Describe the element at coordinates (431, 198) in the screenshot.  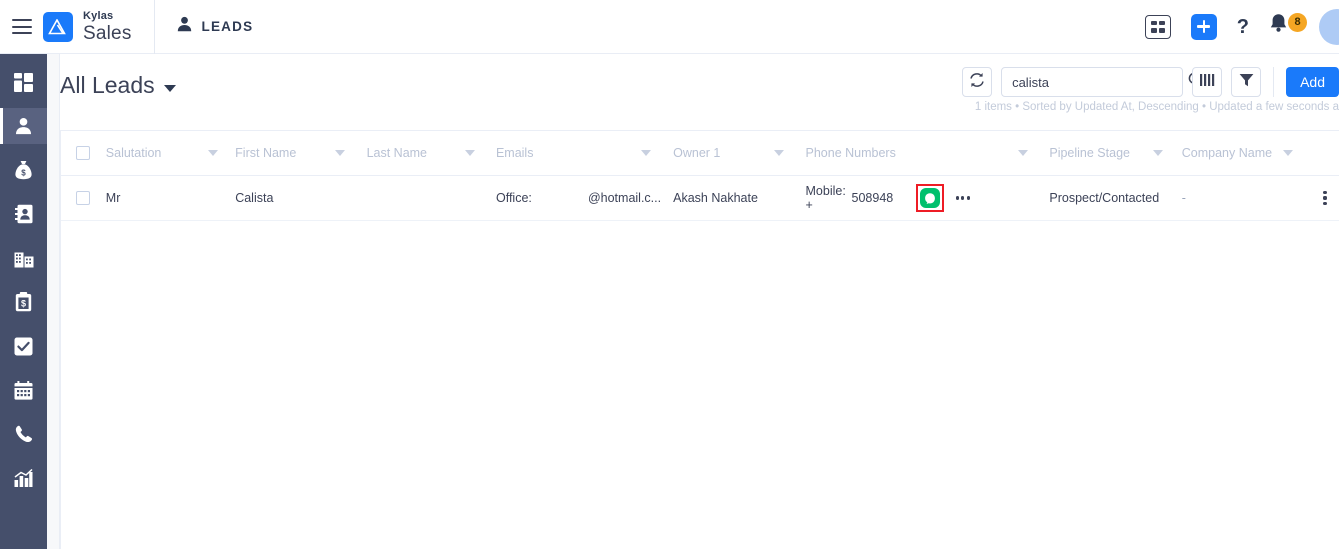
I see `cell-last-name` at that location.